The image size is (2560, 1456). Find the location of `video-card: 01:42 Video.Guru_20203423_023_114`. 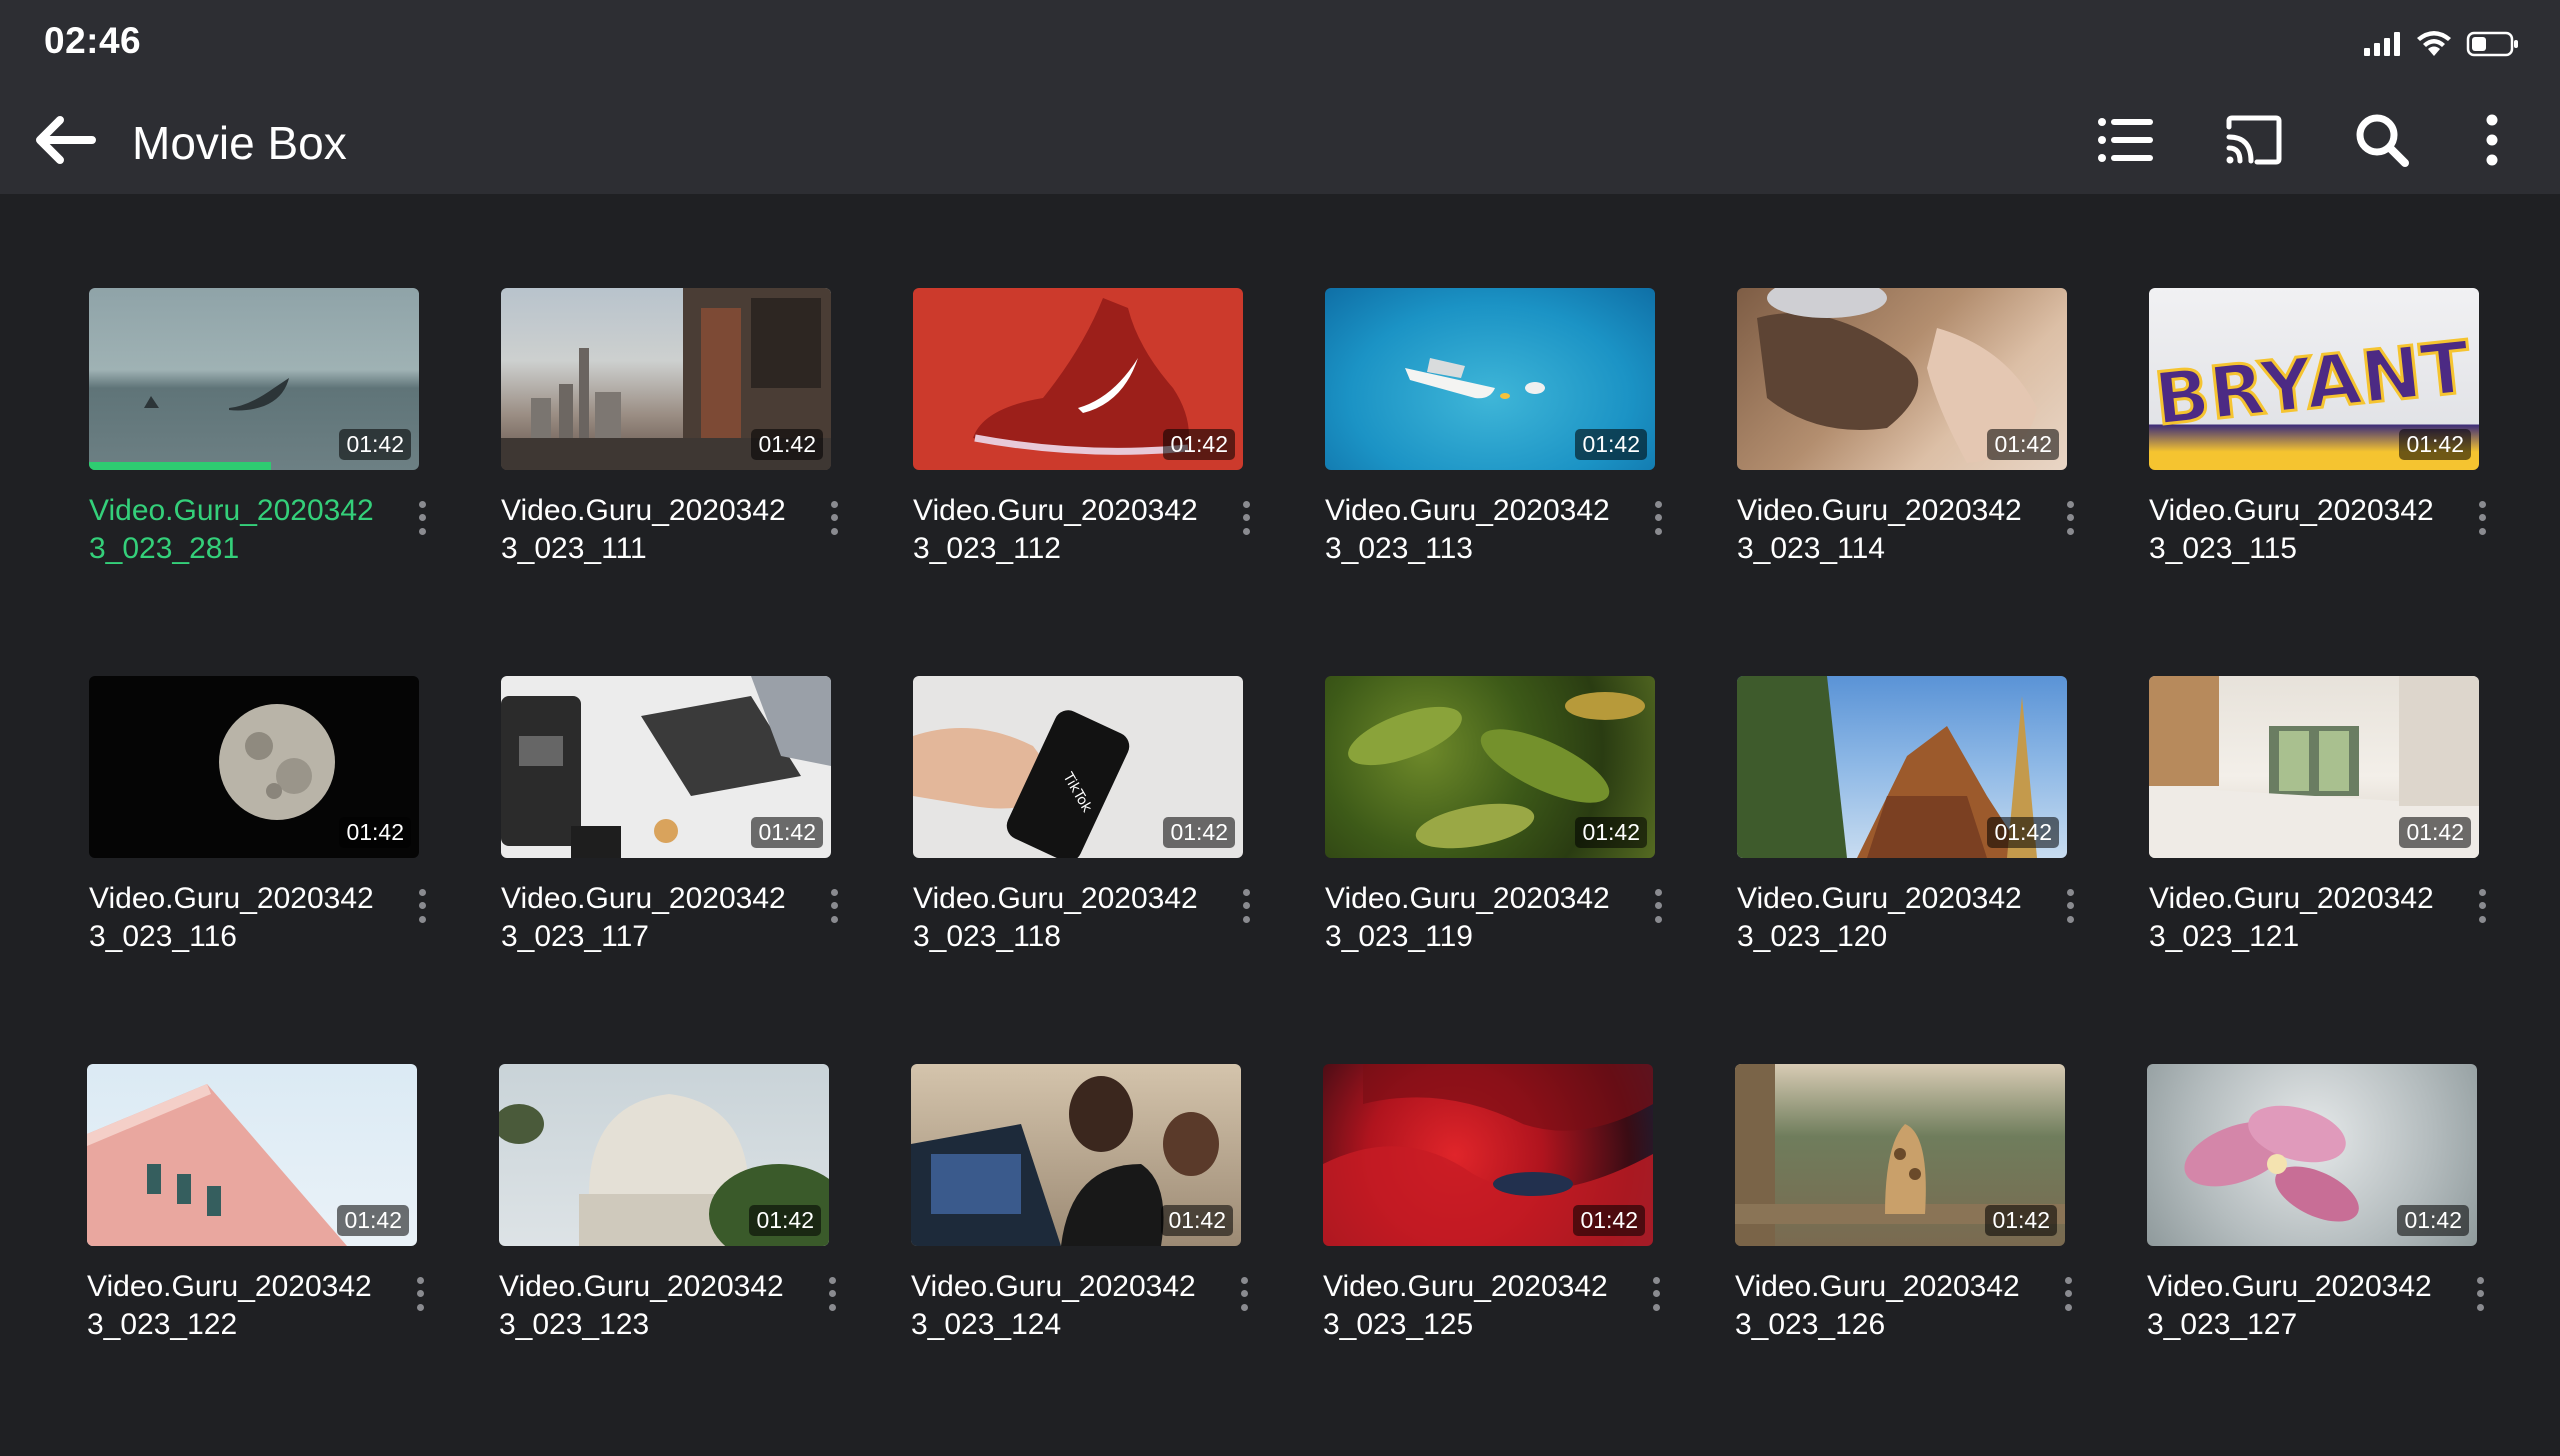

video-card: 01:42 Video.Guru_20203423_023_114 is located at coordinates (1907, 438).